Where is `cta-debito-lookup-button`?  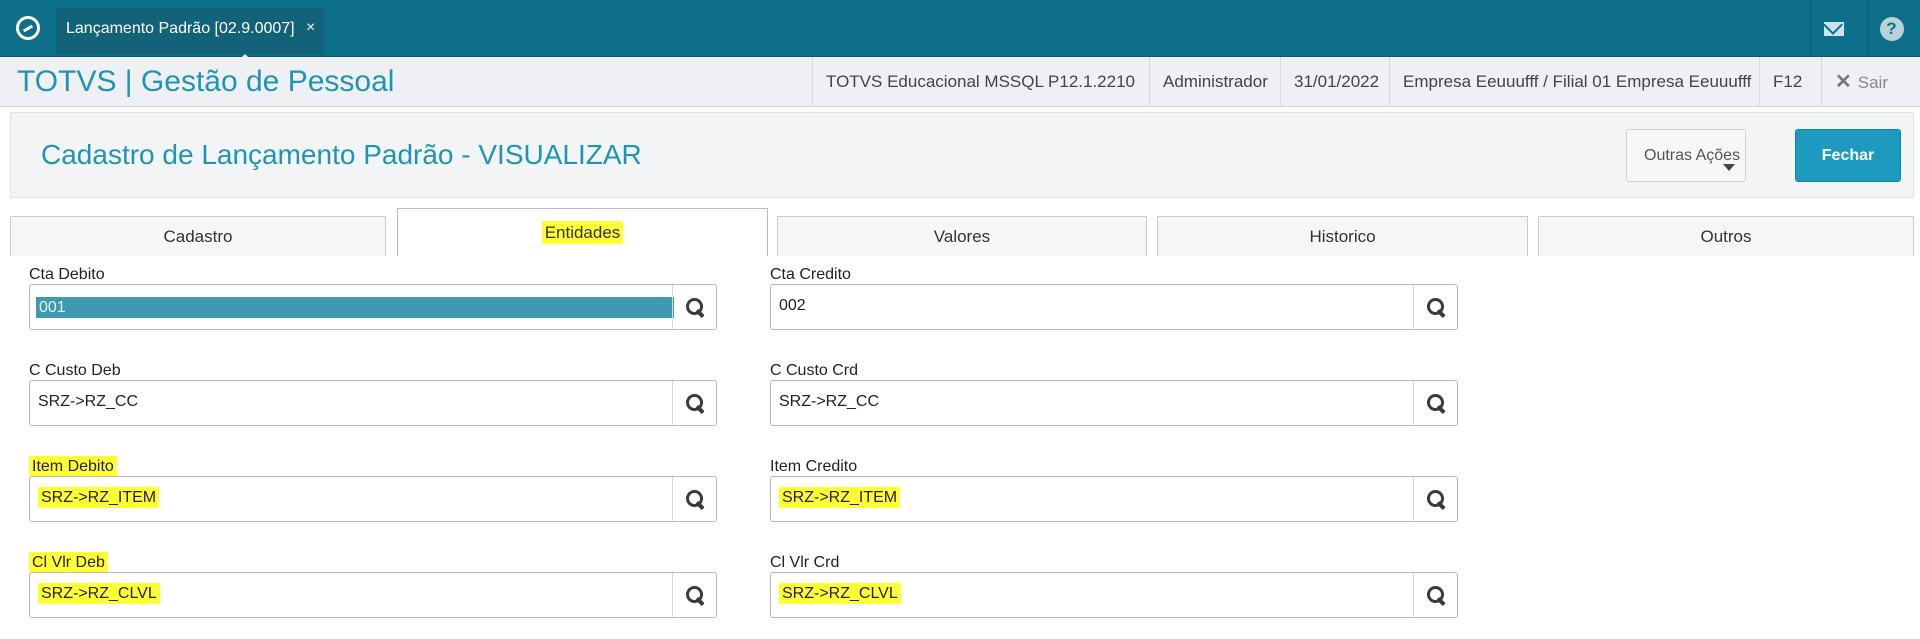
cta-debito-lookup-button is located at coordinates (694, 307).